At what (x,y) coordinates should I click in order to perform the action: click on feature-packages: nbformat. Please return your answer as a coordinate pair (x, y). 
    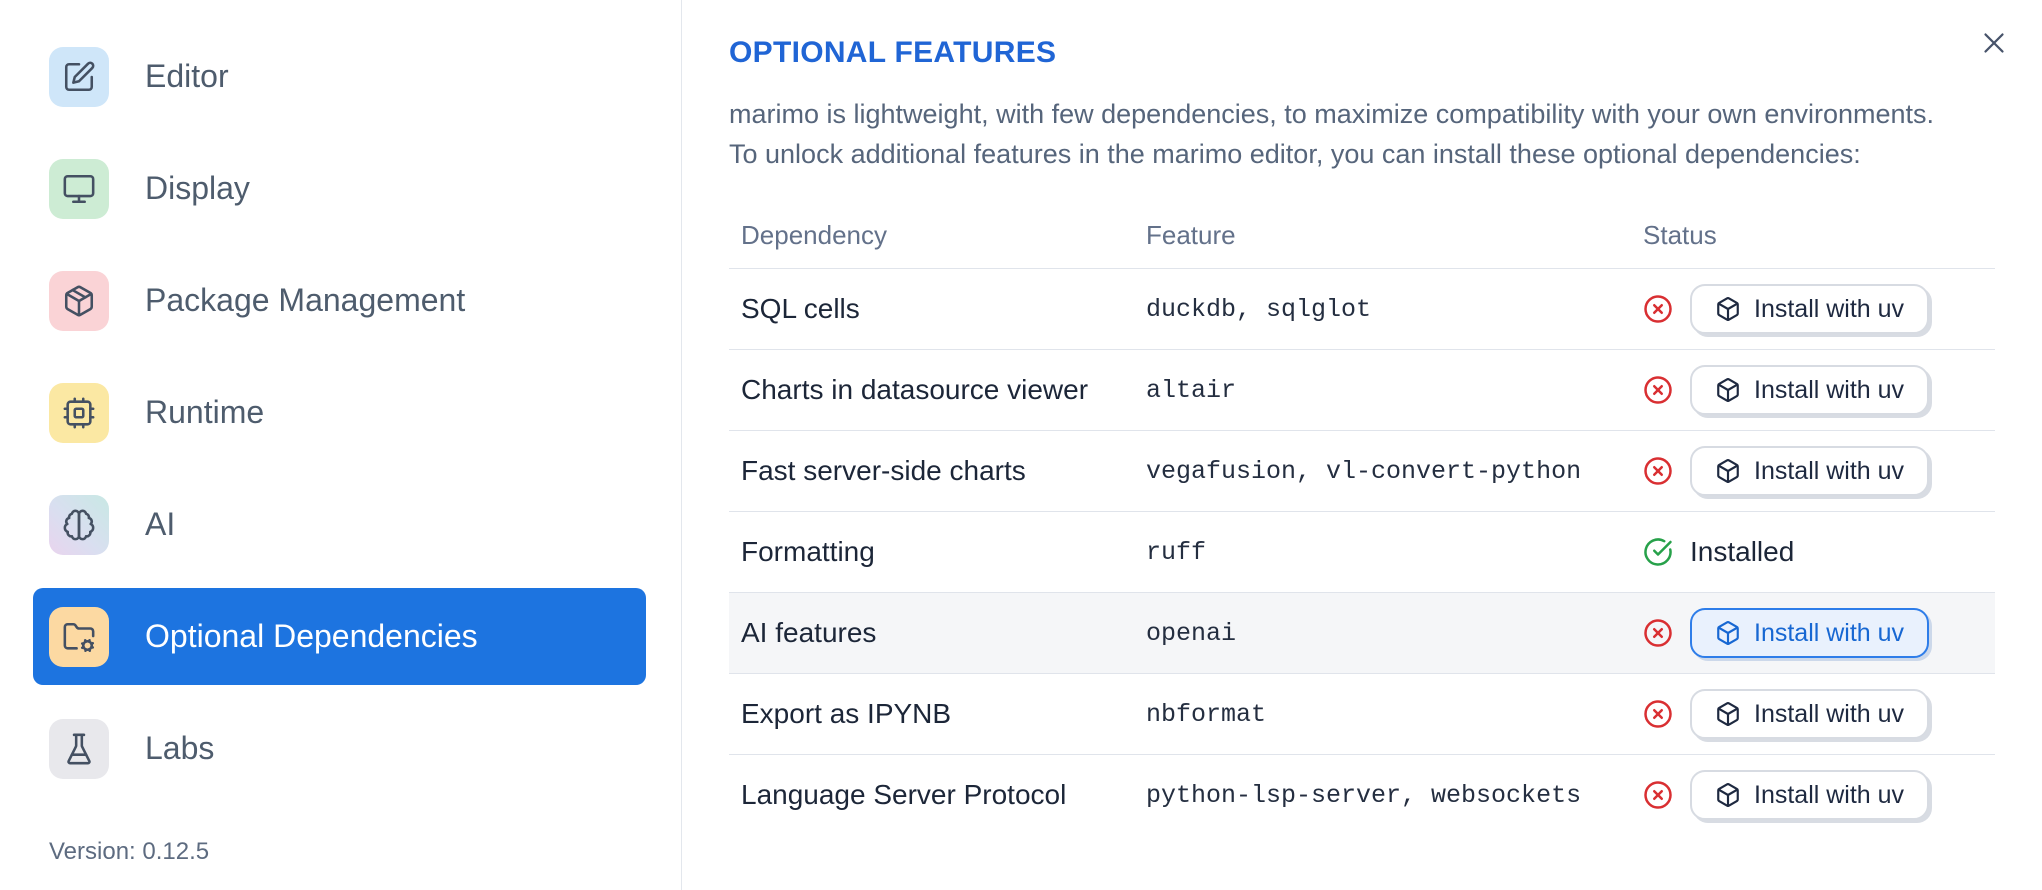
    Looking at the image, I should click on (1206, 714).